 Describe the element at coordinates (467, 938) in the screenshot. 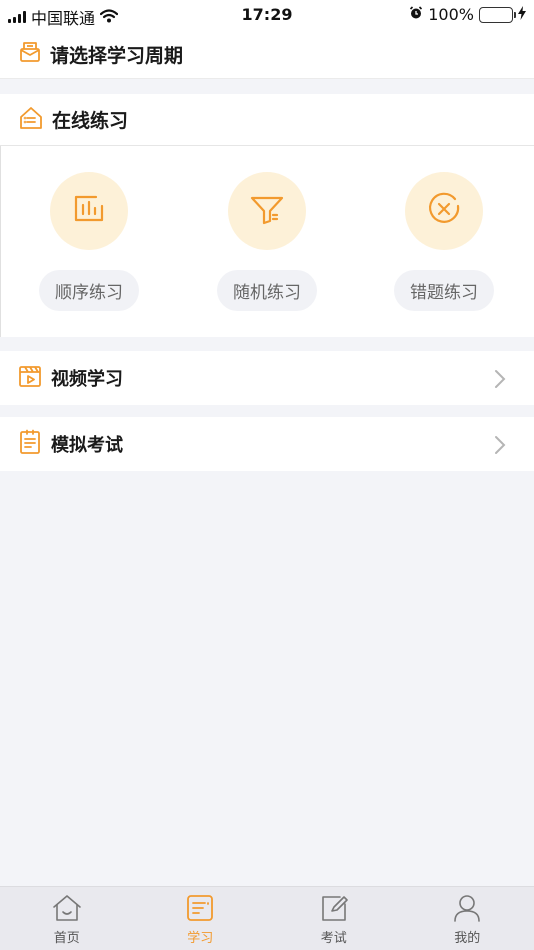

I see `tab-profile-label: 我的` at that location.